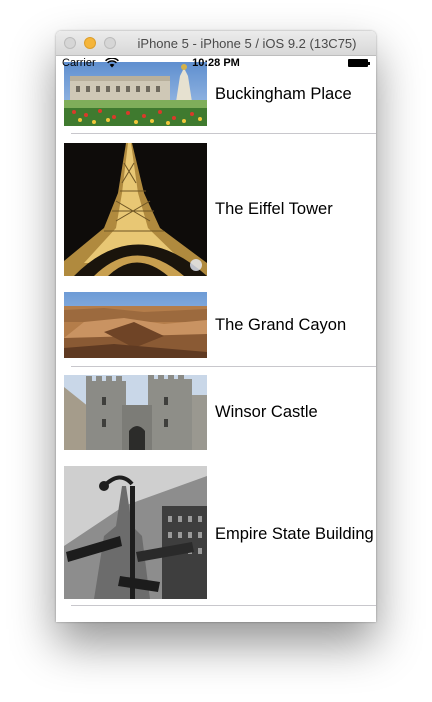 The width and height of the screenshot is (432, 702). I want to click on close-button, so click(70, 43).